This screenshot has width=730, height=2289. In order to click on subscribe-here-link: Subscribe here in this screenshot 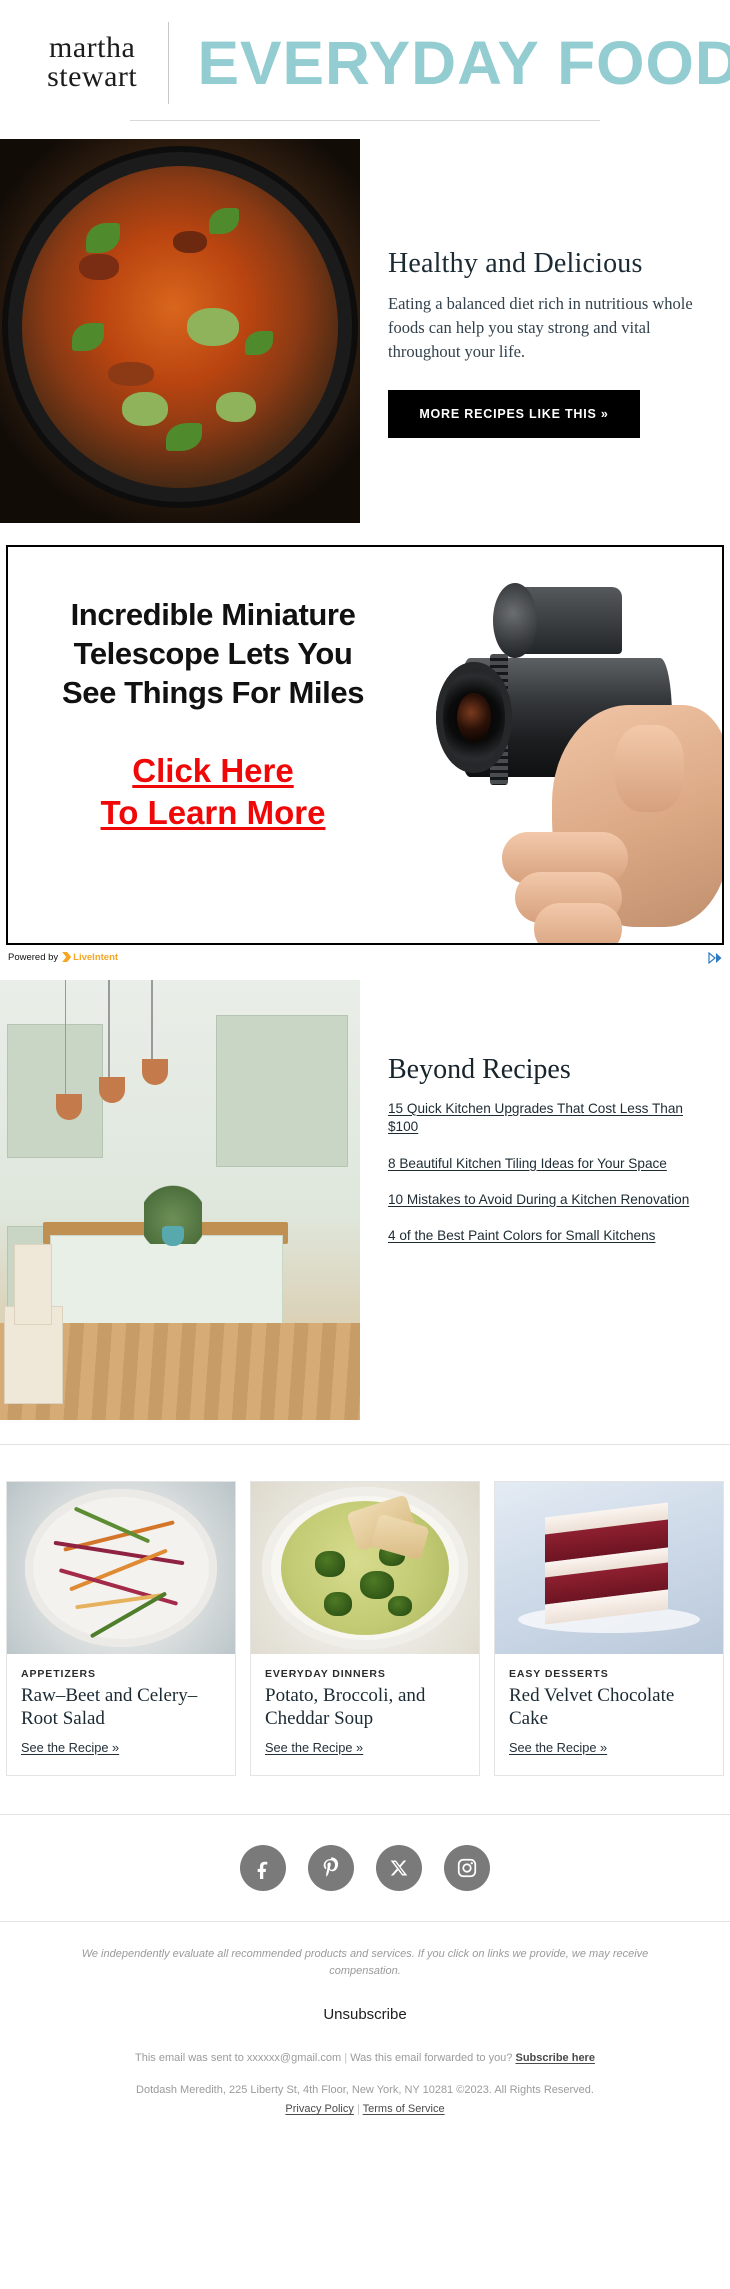, I will do `click(554, 2058)`.